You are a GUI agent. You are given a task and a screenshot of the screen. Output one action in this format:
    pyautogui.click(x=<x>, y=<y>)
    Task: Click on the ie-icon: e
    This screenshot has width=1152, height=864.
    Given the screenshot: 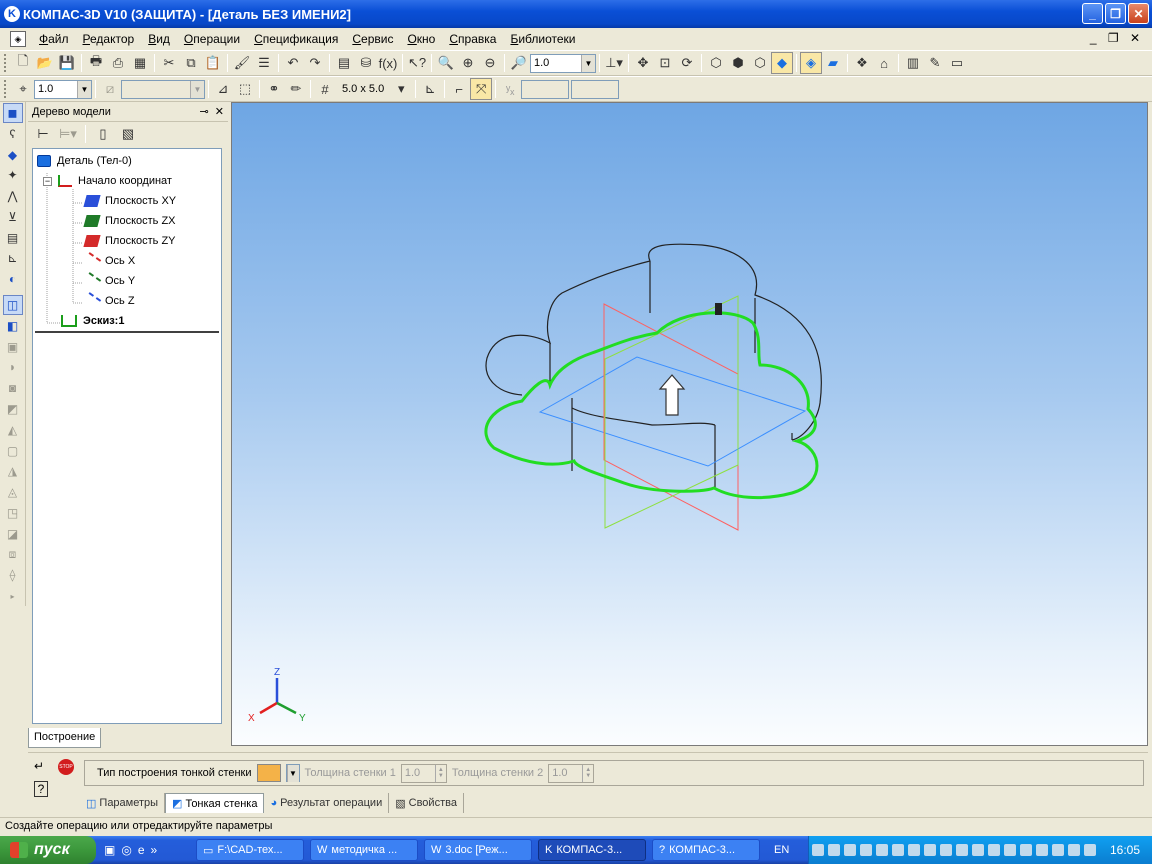 What is the action you would take?
    pyautogui.click(x=141, y=850)
    